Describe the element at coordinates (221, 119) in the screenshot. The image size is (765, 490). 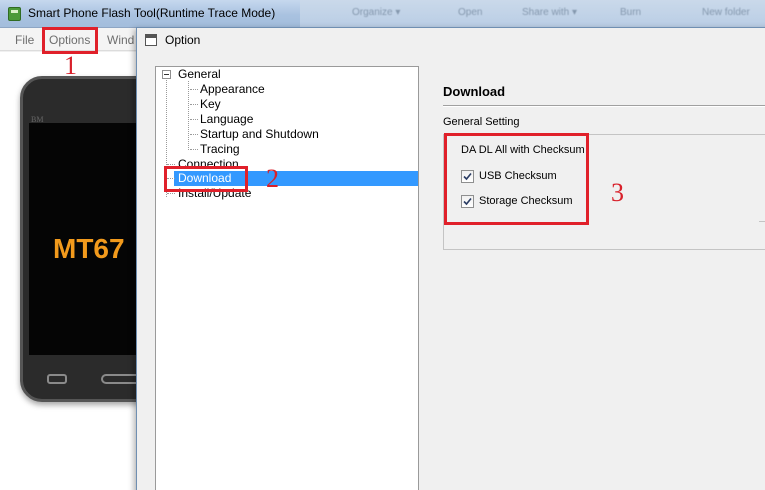
I see `tree-item-language: Language` at that location.